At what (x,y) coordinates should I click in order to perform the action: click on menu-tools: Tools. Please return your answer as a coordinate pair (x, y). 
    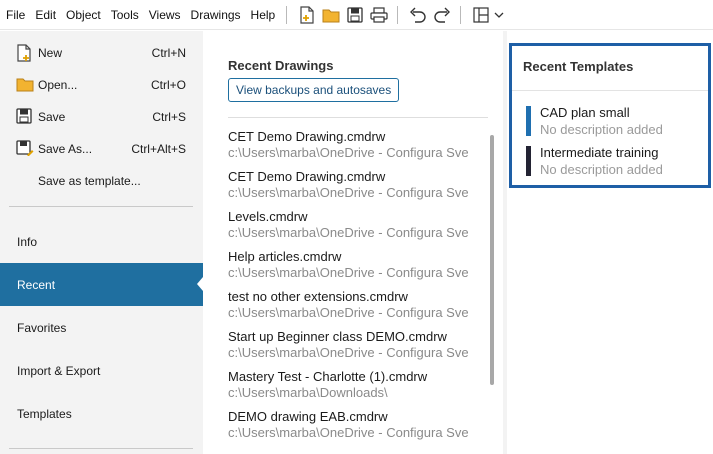
    Looking at the image, I should click on (125, 15).